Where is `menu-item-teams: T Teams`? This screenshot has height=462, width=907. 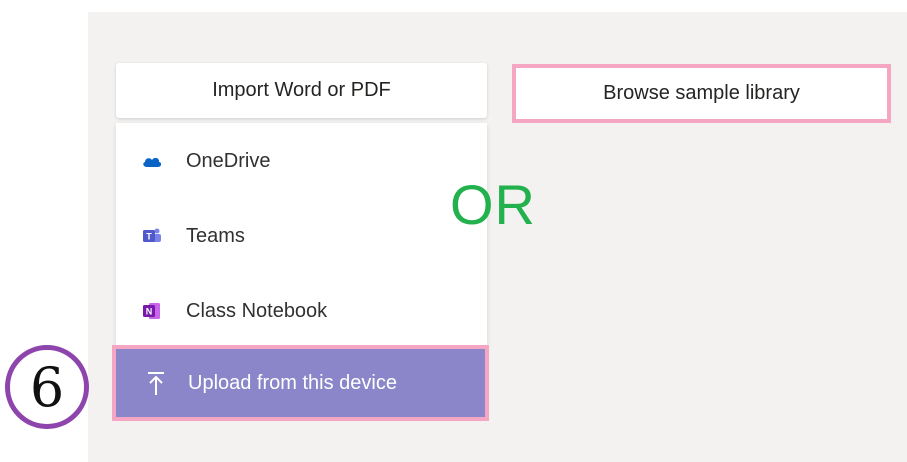 menu-item-teams: T Teams is located at coordinates (301, 236).